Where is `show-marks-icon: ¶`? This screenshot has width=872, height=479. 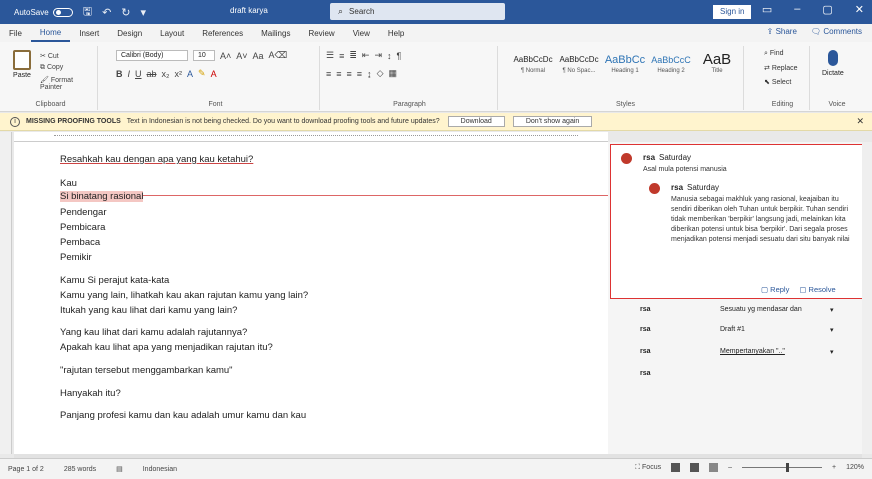 show-marks-icon: ¶ is located at coordinates (398, 56).